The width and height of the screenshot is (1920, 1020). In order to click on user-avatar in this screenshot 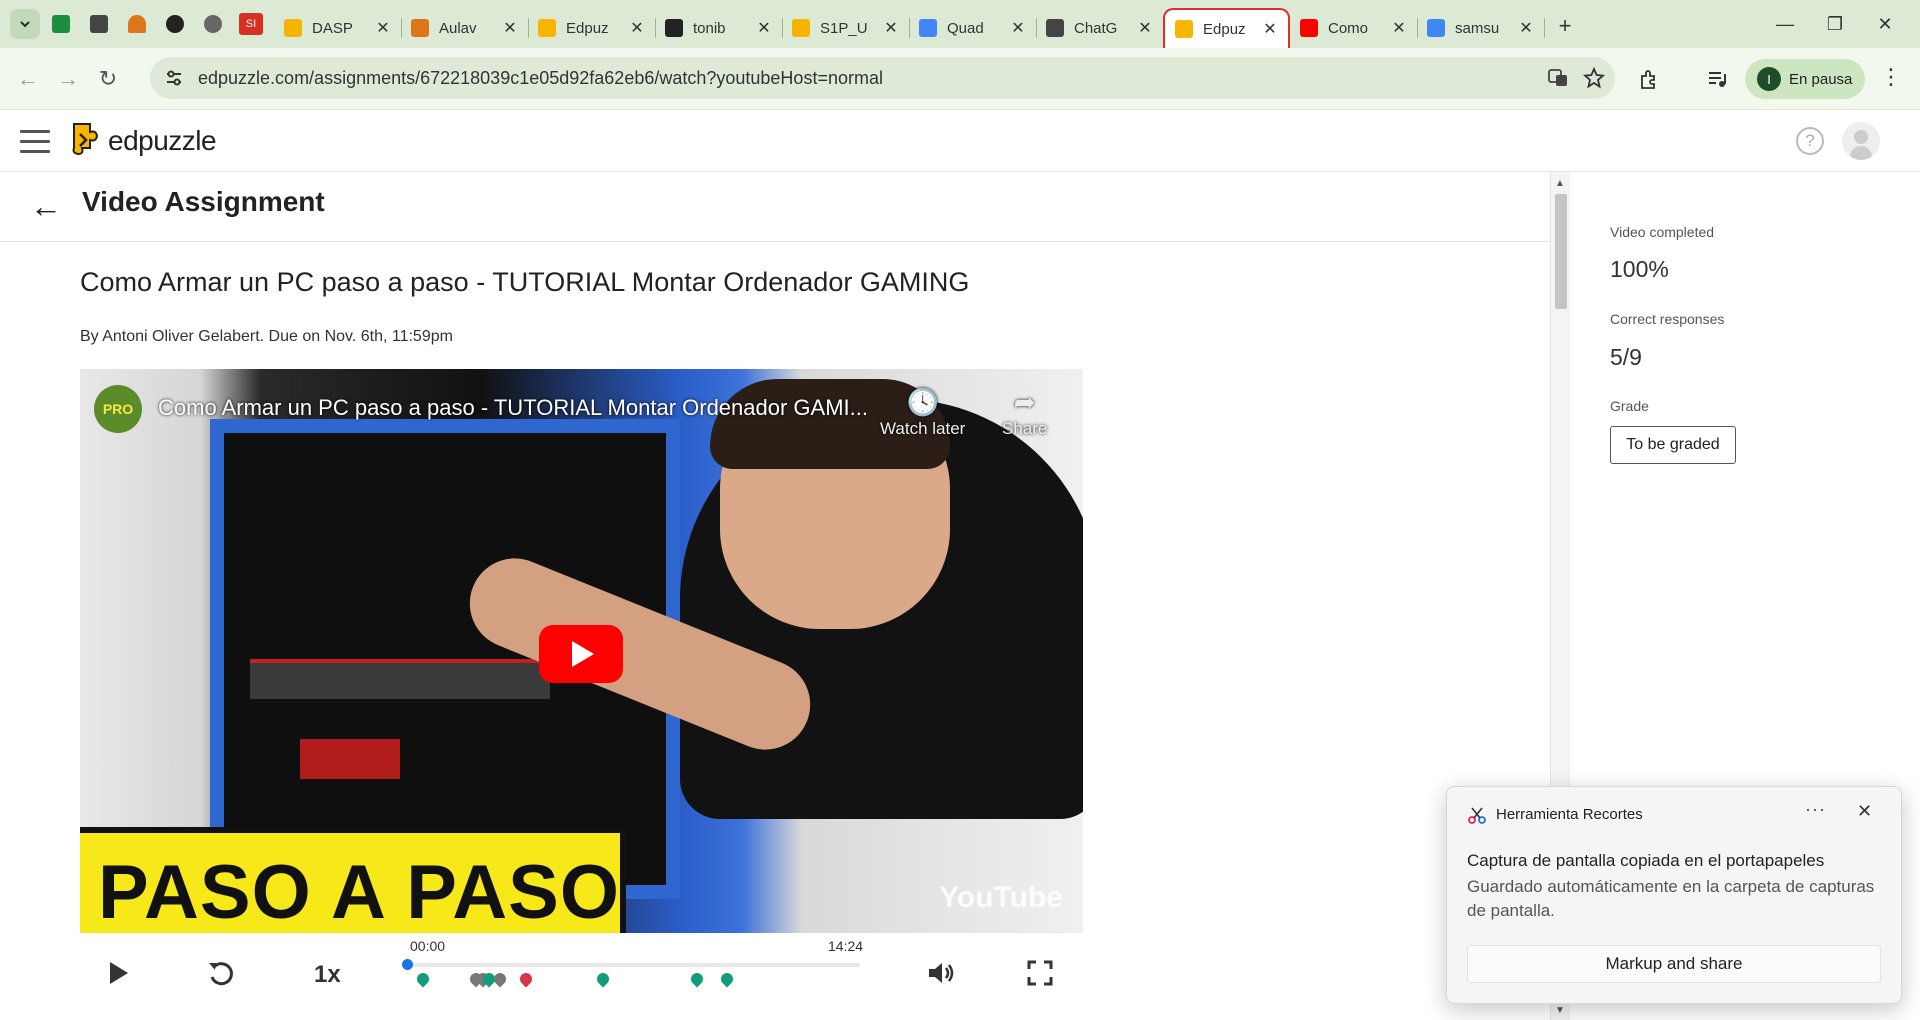, I will do `click(1861, 141)`.